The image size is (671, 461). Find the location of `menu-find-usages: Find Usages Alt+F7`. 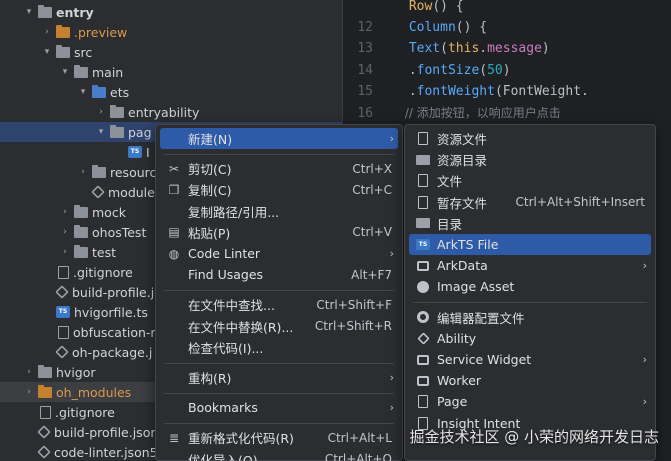

menu-find-usages: Find Usages Alt+F7 is located at coordinates (279, 274).